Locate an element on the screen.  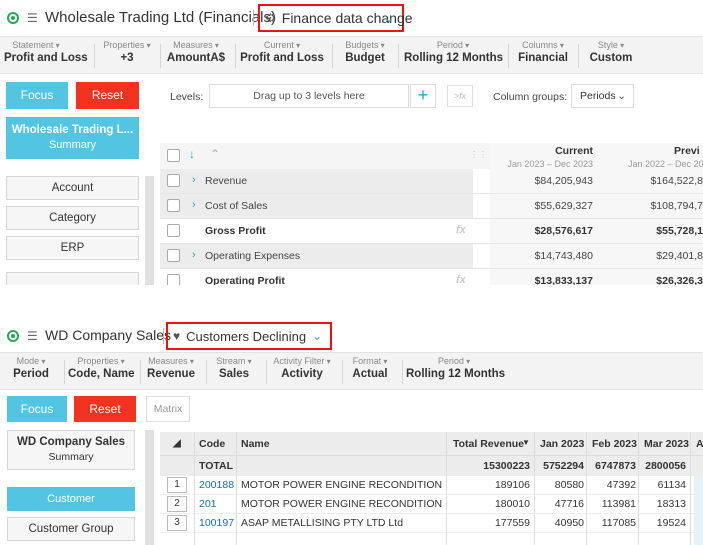
side-item-customer: Customer is located at coordinates (71, 499).